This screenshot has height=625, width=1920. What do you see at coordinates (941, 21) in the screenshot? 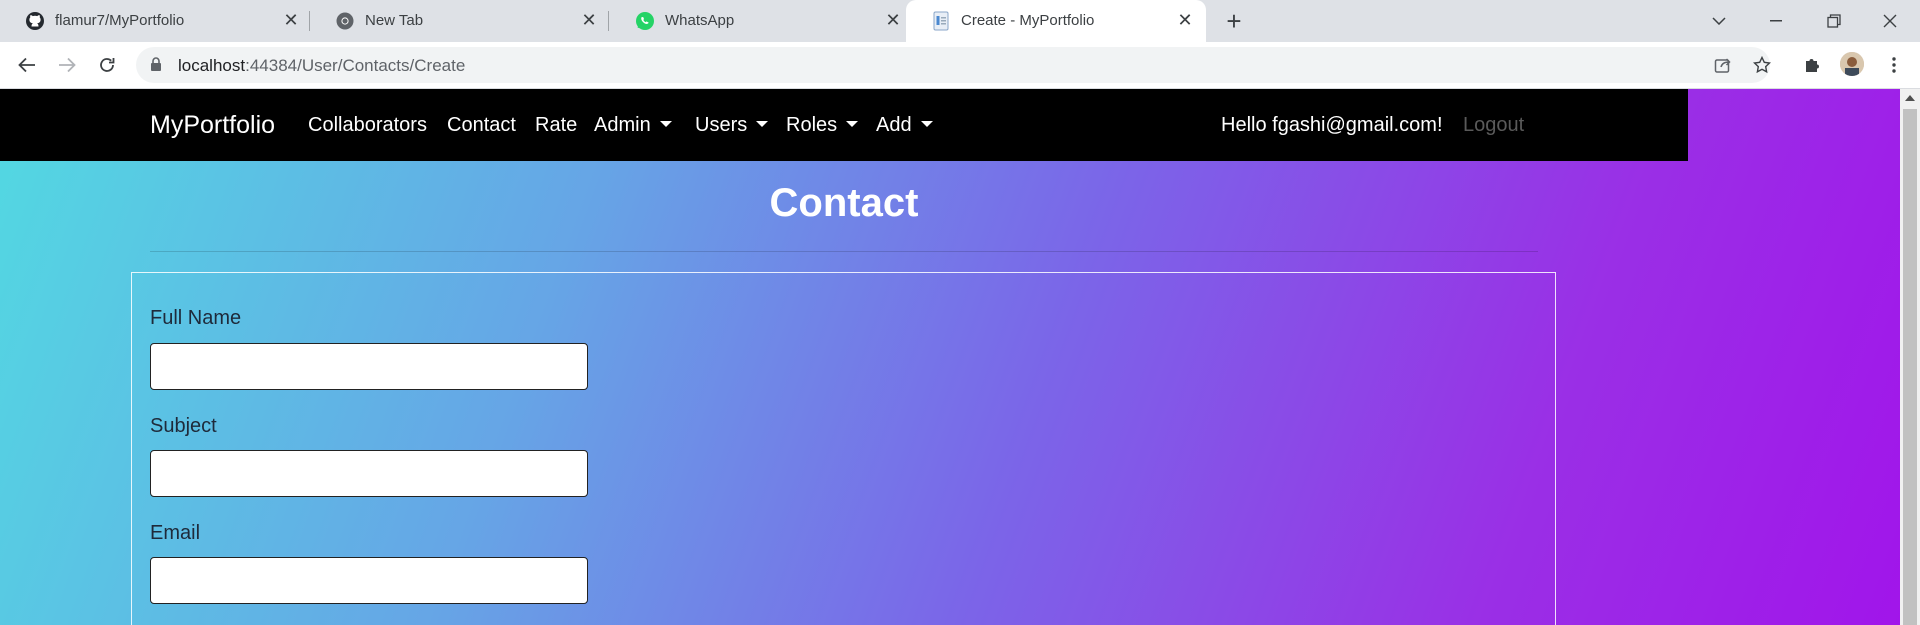
I see `page-icon` at bounding box center [941, 21].